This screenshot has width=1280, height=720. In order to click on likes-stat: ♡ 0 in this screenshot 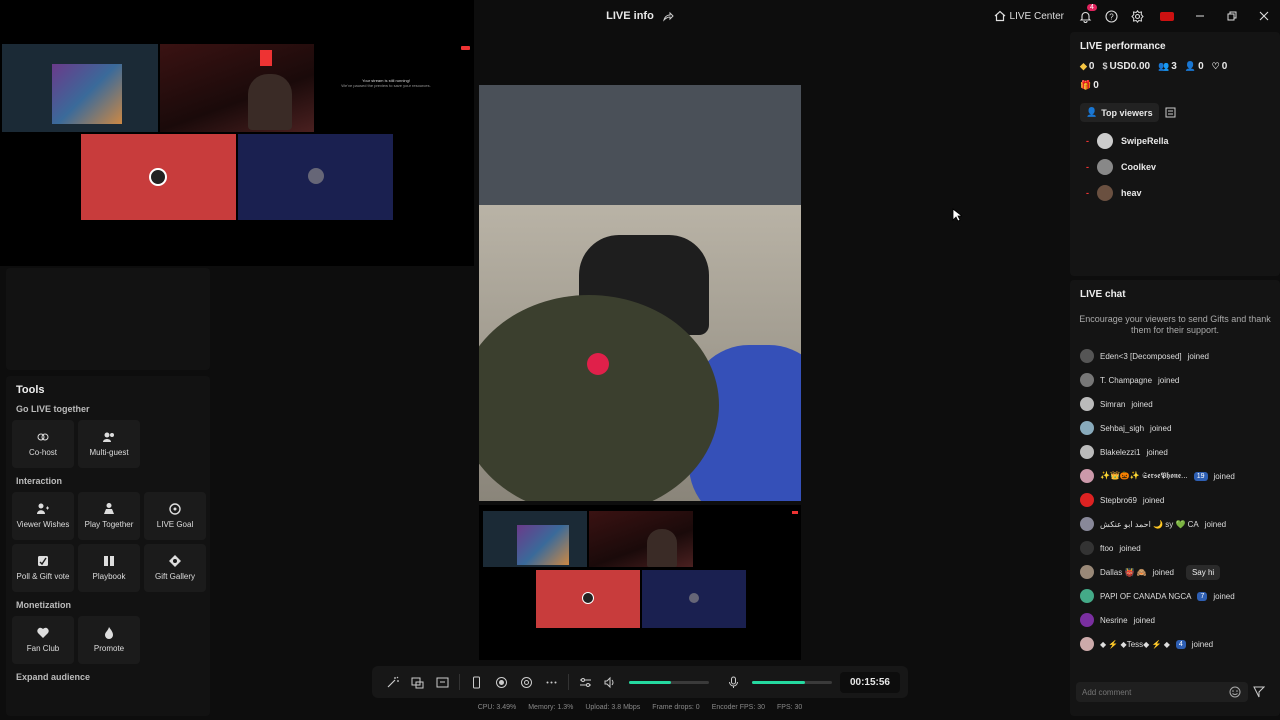, I will do `click(1220, 66)`.